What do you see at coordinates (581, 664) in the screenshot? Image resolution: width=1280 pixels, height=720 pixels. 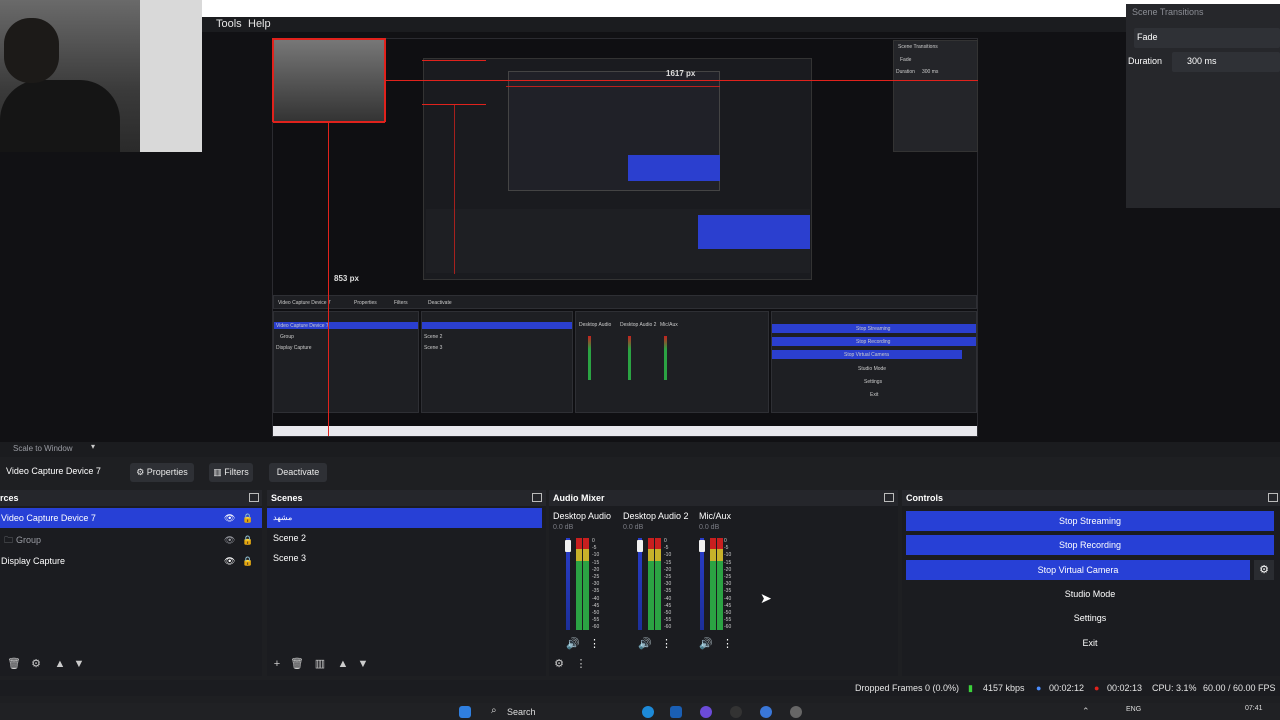 I see `mixer-menu-icon: ⋮` at bounding box center [581, 664].